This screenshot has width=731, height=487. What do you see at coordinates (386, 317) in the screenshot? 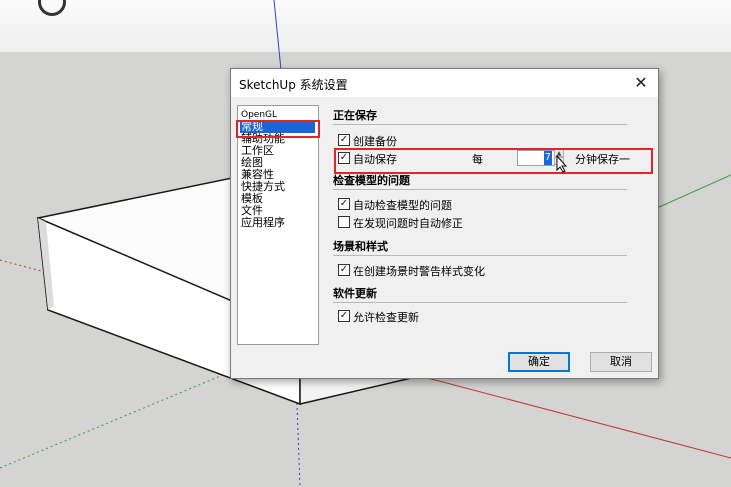
I see `allow-check-label: 允许检查更新` at bounding box center [386, 317].